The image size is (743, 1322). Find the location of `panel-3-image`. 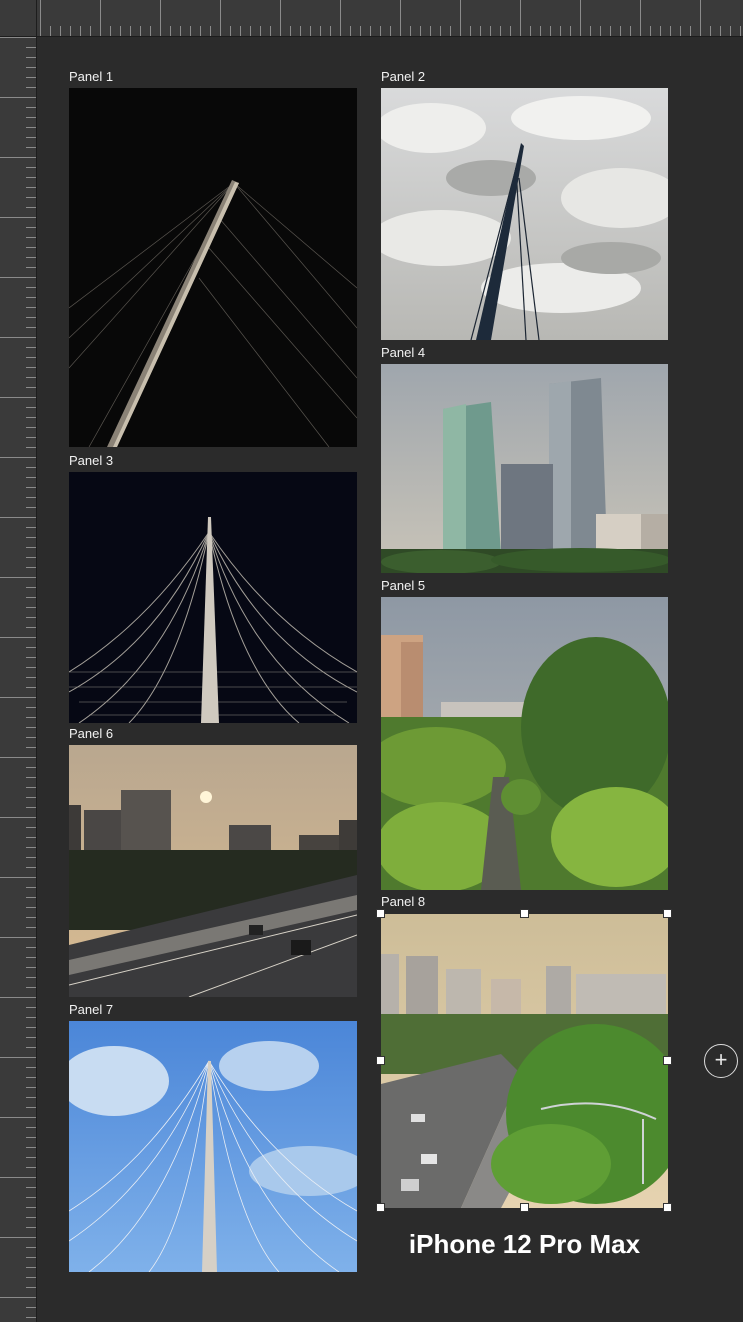

panel-3-image is located at coordinates (213, 597).